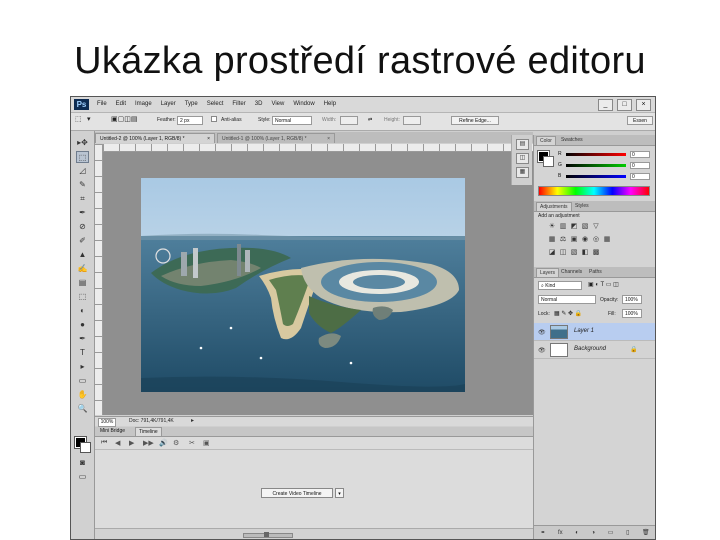 The width and height of the screenshot is (720, 540). I want to click on swap-icon: ⇄, so click(370, 120).